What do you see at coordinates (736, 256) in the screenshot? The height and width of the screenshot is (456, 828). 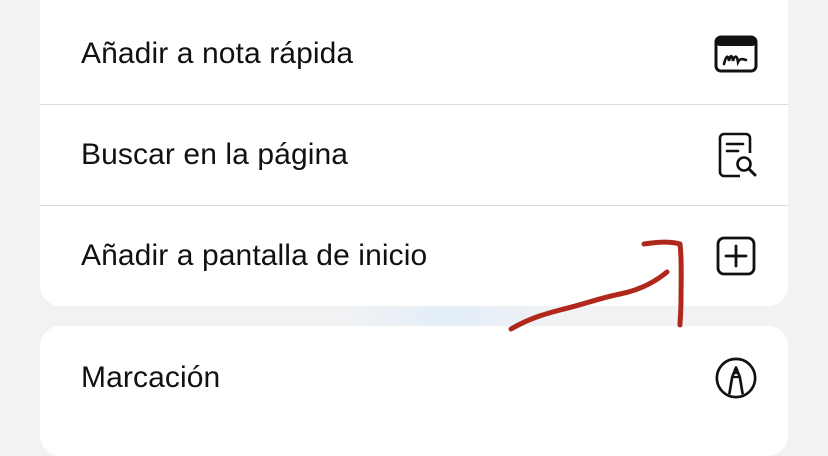 I see `add-square-icon` at bounding box center [736, 256].